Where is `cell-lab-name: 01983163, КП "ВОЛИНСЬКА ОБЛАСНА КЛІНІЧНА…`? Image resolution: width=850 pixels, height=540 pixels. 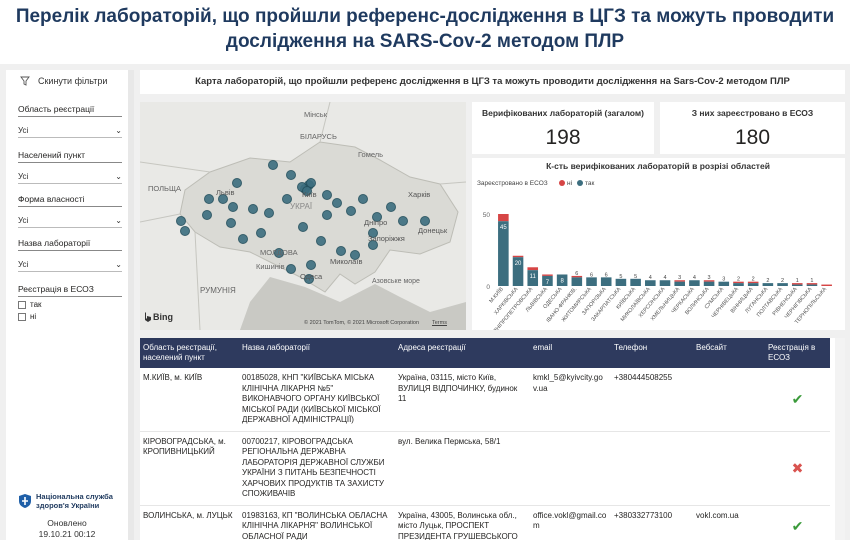
cell-lab-name: 01983163, КП "ВОЛИНСЬКА ОБЛАСНА КЛІНІЧНА… is located at coordinates (317, 522).